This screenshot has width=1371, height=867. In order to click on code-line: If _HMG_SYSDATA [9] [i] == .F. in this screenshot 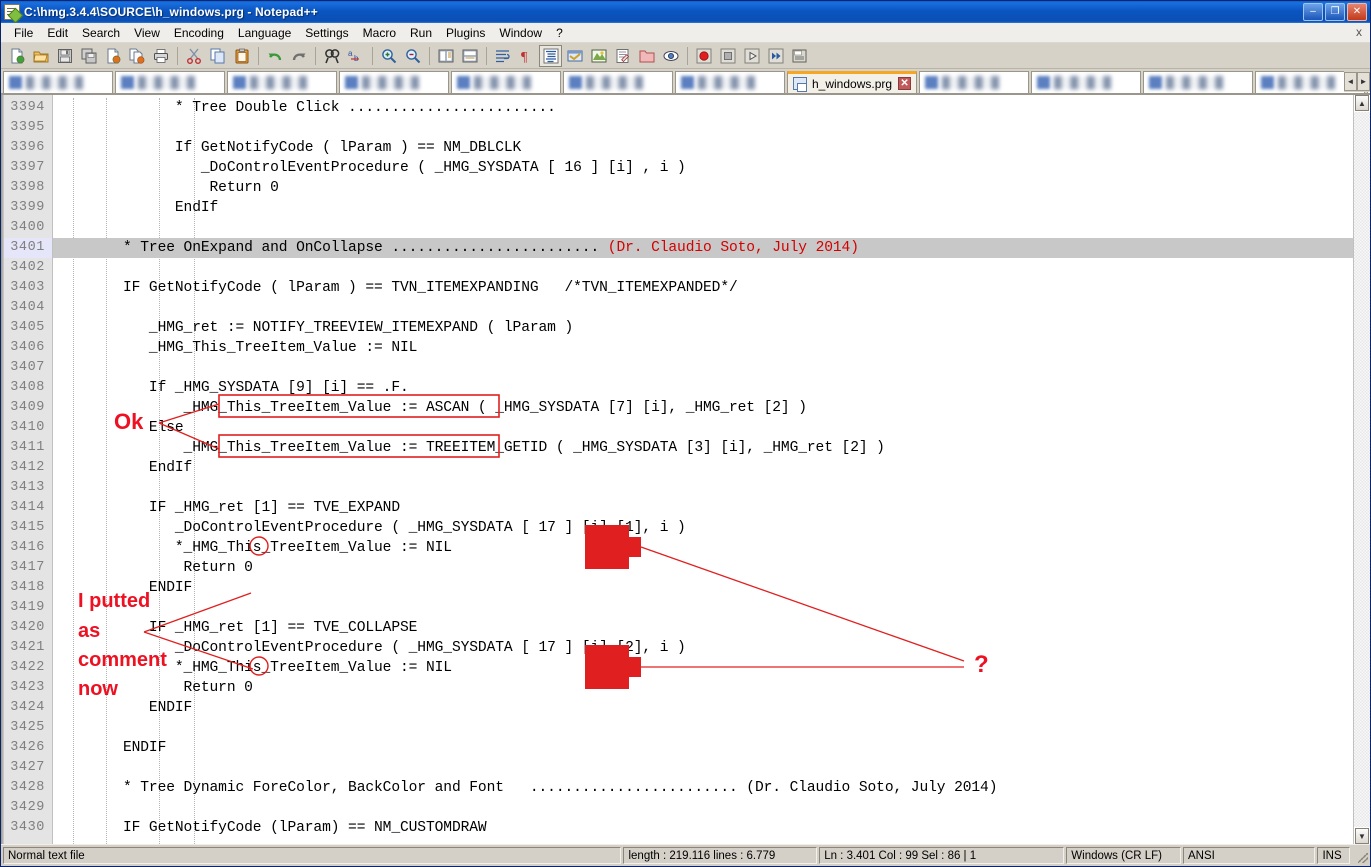, I will do `click(711, 388)`.